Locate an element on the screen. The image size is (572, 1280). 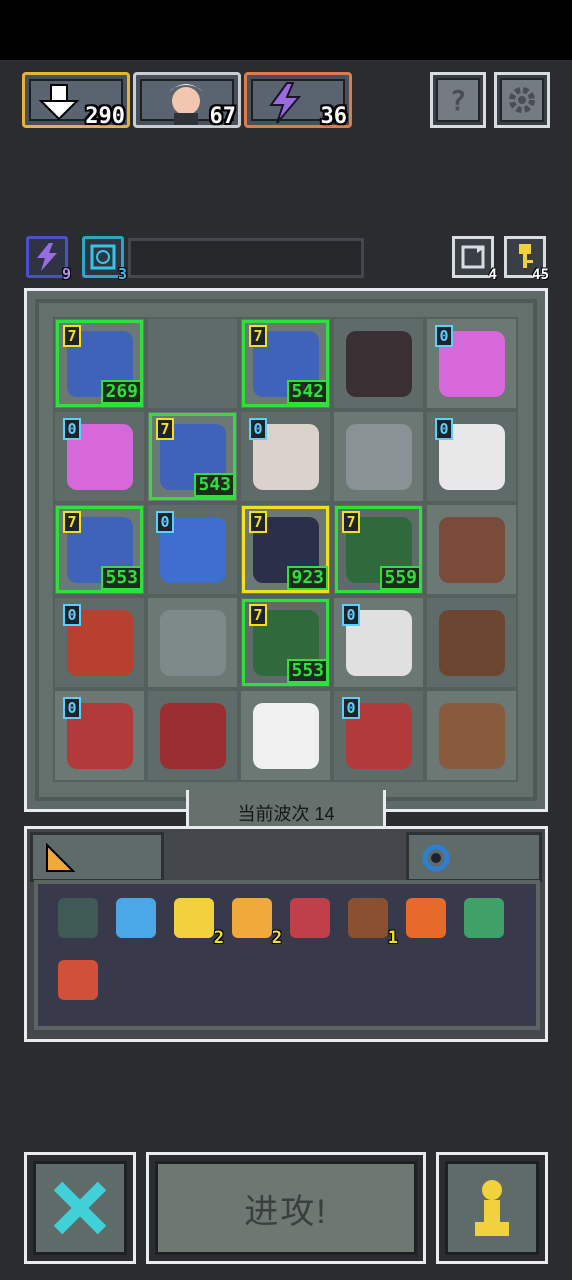
attack-button: 进攻! is located at coordinates (286, 1208).